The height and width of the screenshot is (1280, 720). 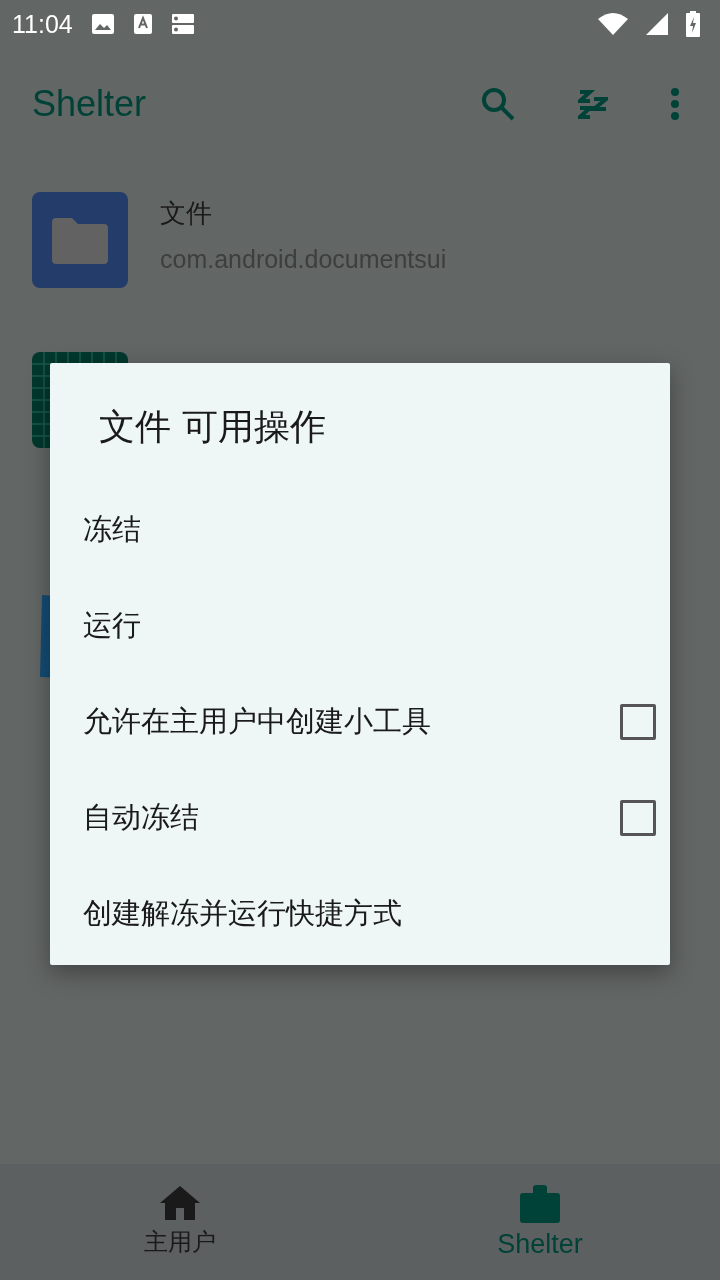 I want to click on menu-item: 运行, so click(x=360, y=626).